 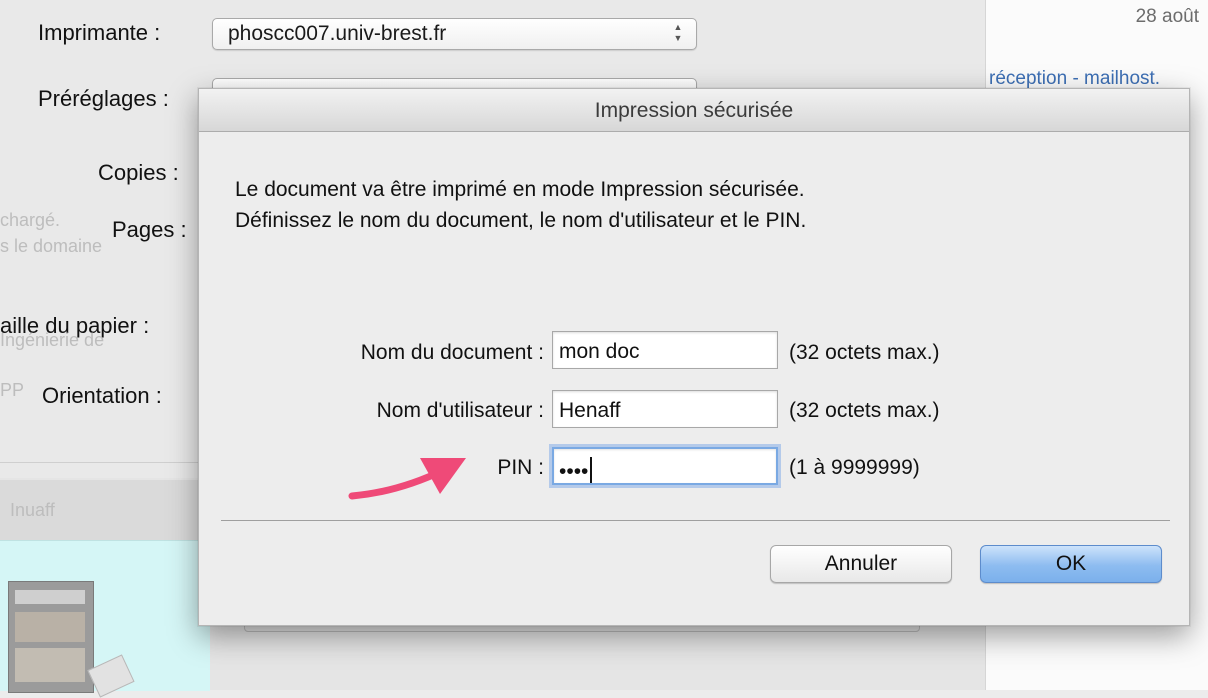 What do you see at coordinates (460, 410) in the screenshot?
I see `user-name-label: Nom d'utilisateur :` at bounding box center [460, 410].